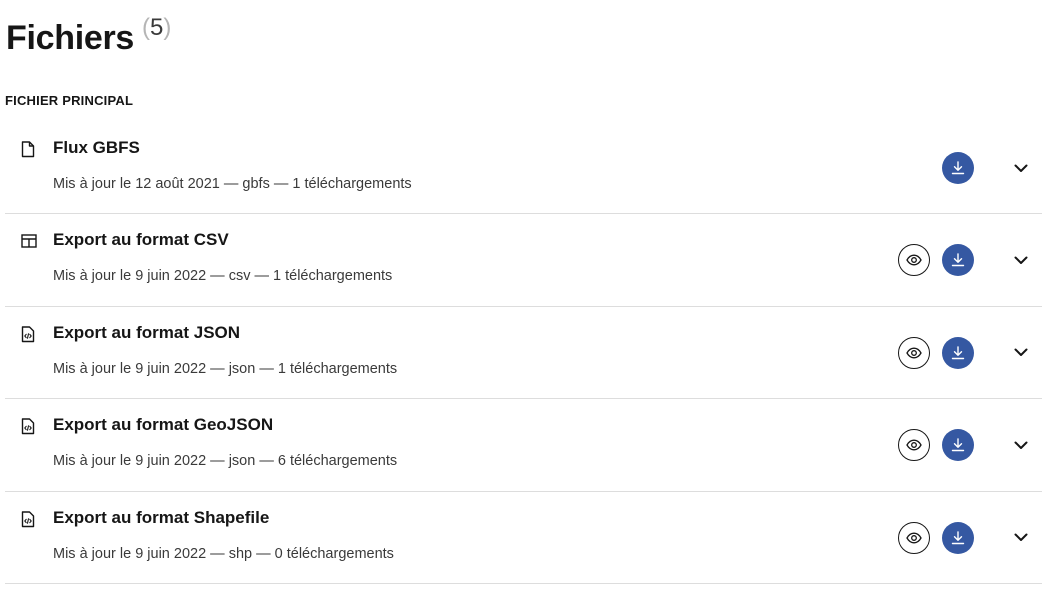 The width and height of the screenshot is (1052, 598). I want to click on files-header: Fichiers (5), so click(88, 38).